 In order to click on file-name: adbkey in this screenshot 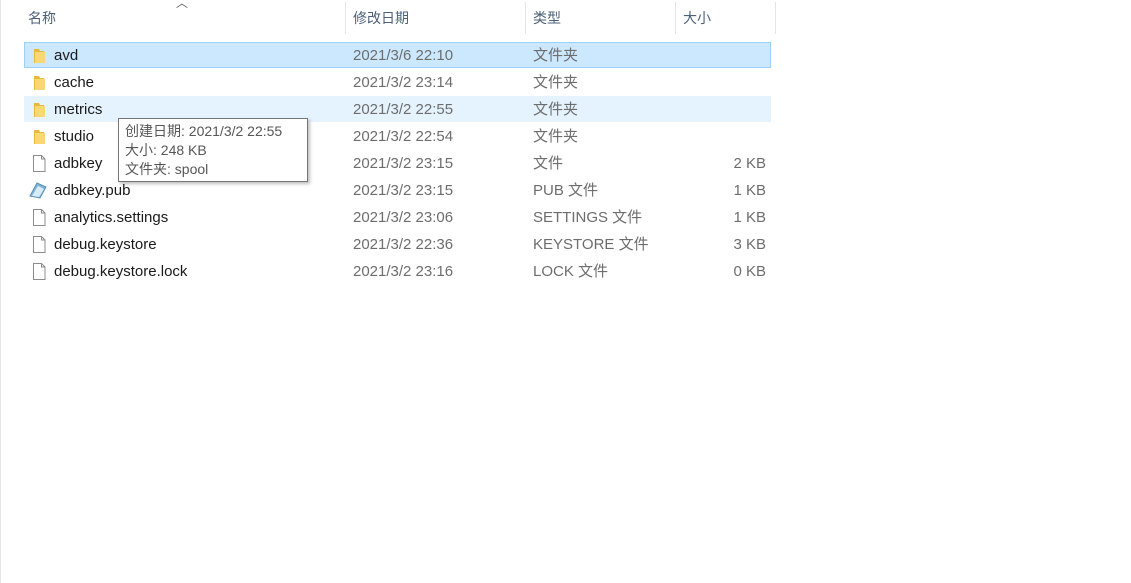, I will do `click(78, 163)`.